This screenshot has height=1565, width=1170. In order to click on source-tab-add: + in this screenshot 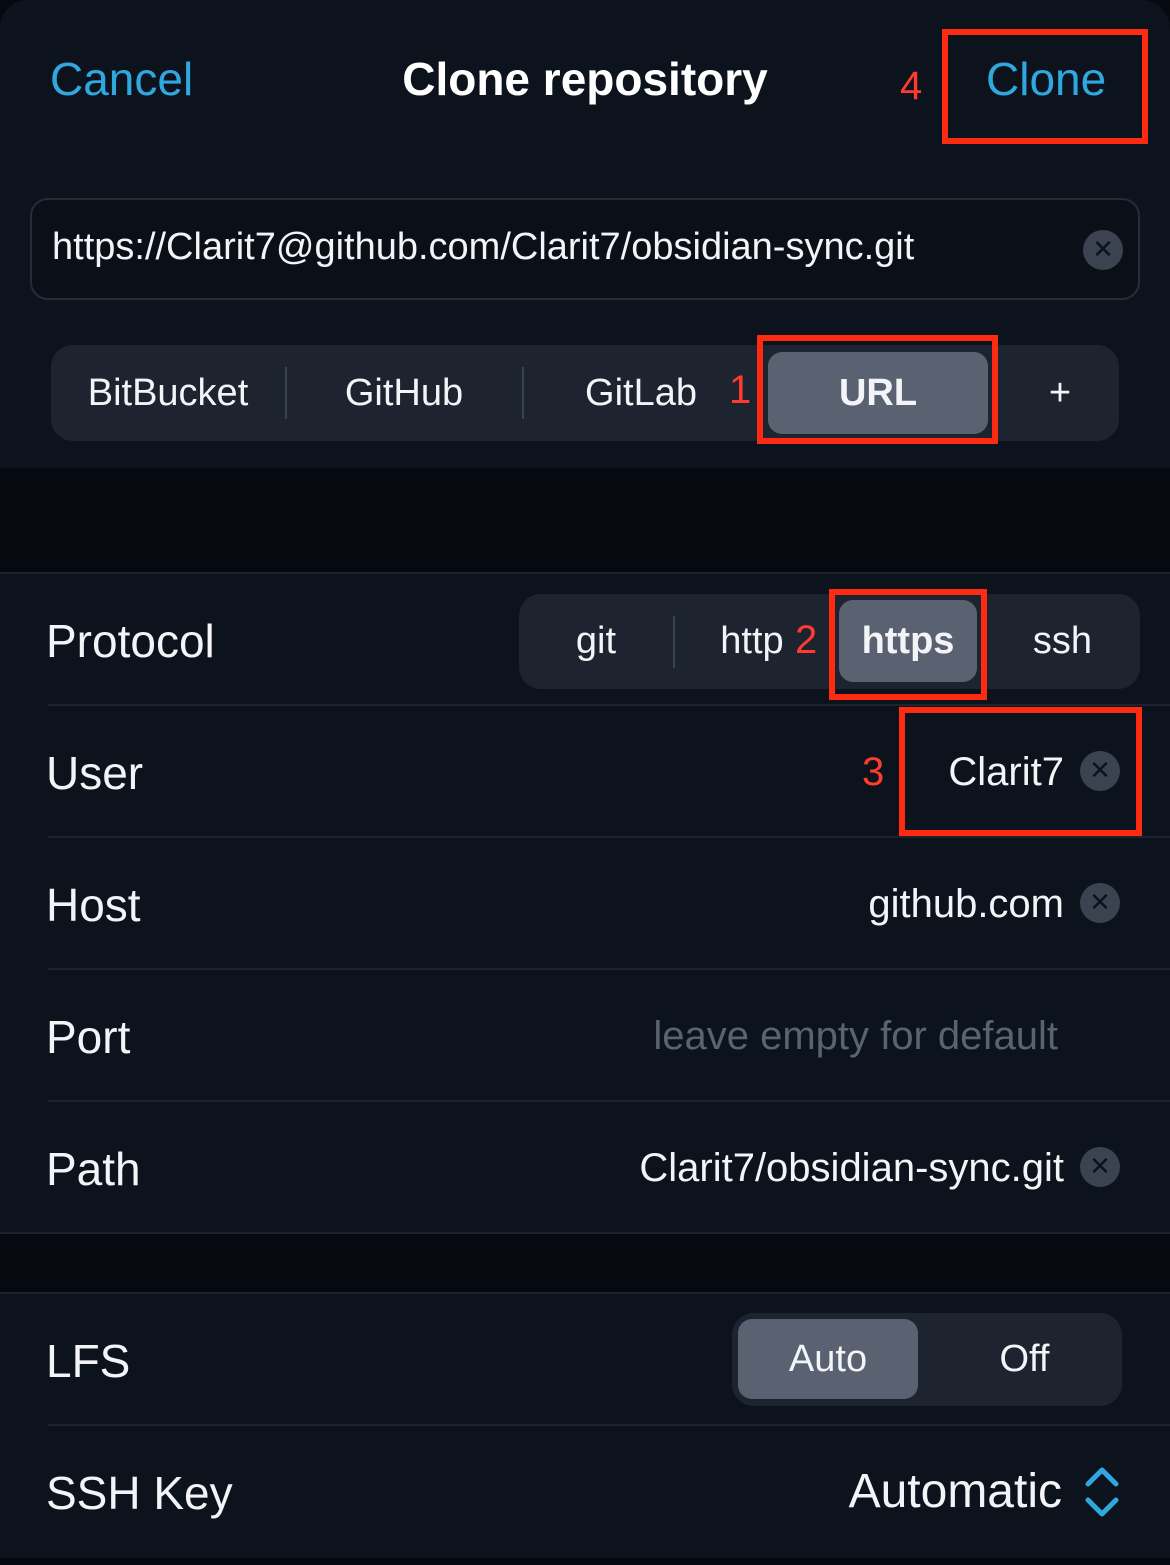, I will do `click(1060, 393)`.